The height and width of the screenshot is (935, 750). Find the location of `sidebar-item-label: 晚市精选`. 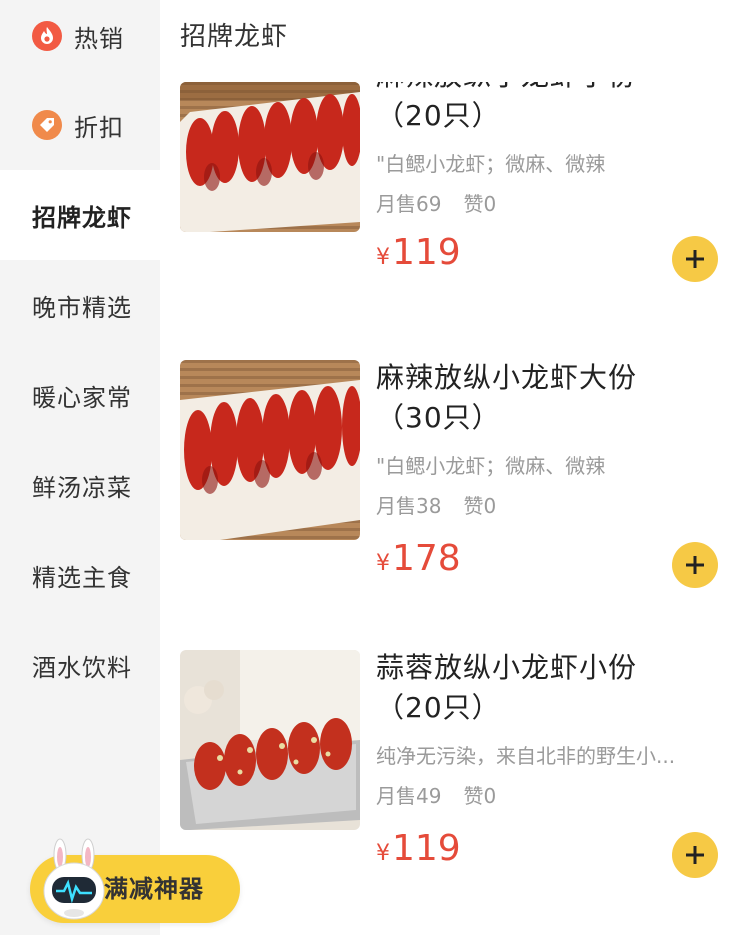

sidebar-item-label: 晚市精选 is located at coordinates (82, 307).